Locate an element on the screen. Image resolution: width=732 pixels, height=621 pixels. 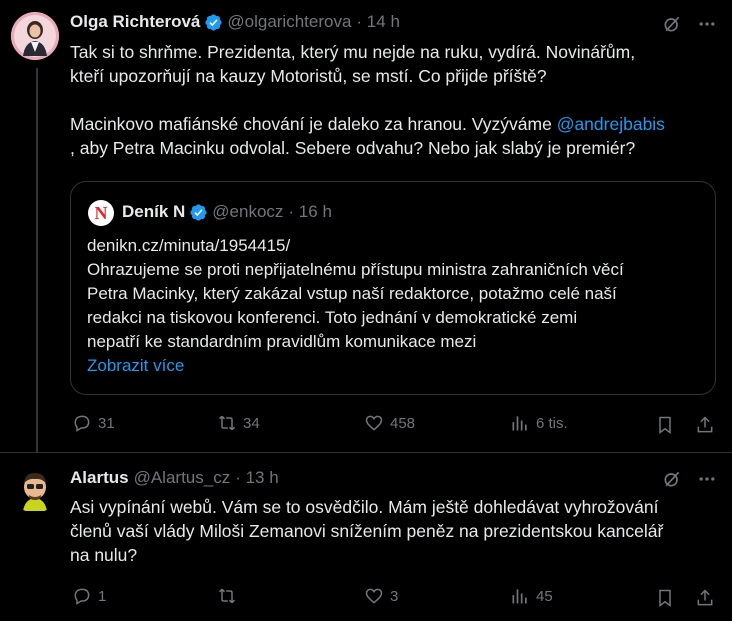
tweet-text-line: na nulu? is located at coordinates (104, 555).